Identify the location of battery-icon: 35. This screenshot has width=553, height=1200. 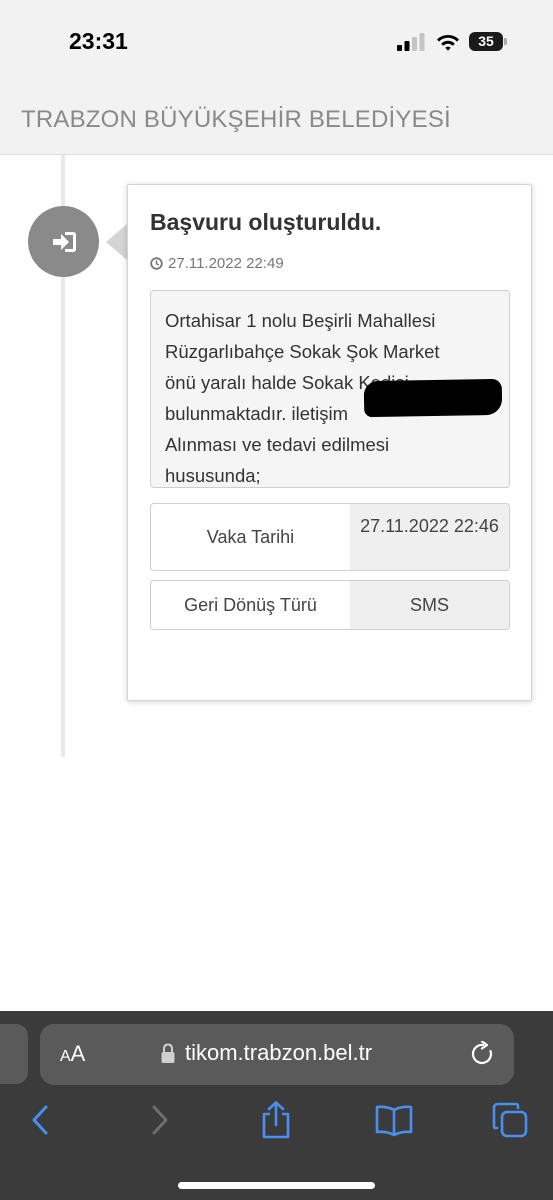
(488, 42).